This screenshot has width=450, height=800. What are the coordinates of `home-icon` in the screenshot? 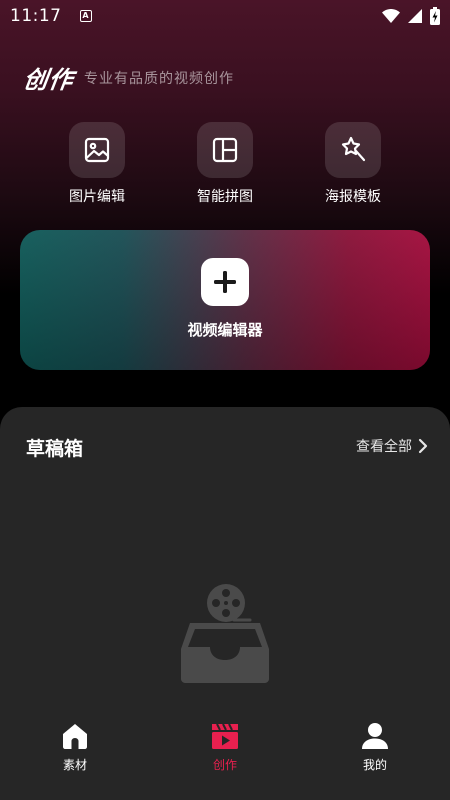 It's located at (75, 736).